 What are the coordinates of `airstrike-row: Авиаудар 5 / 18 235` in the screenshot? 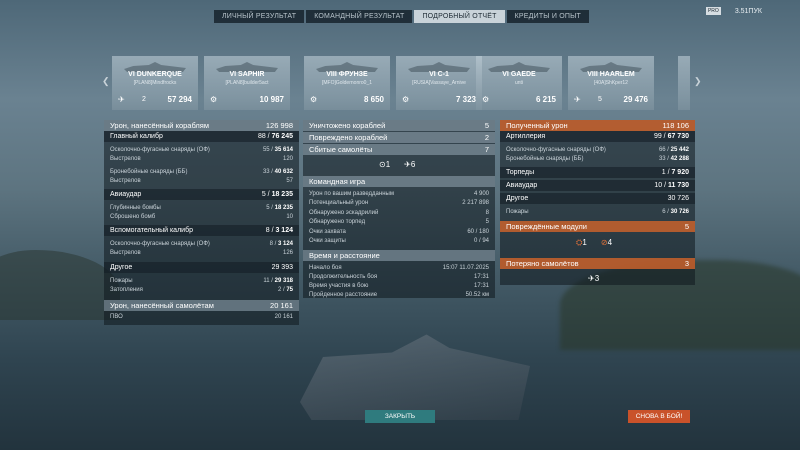 It's located at (201, 194).